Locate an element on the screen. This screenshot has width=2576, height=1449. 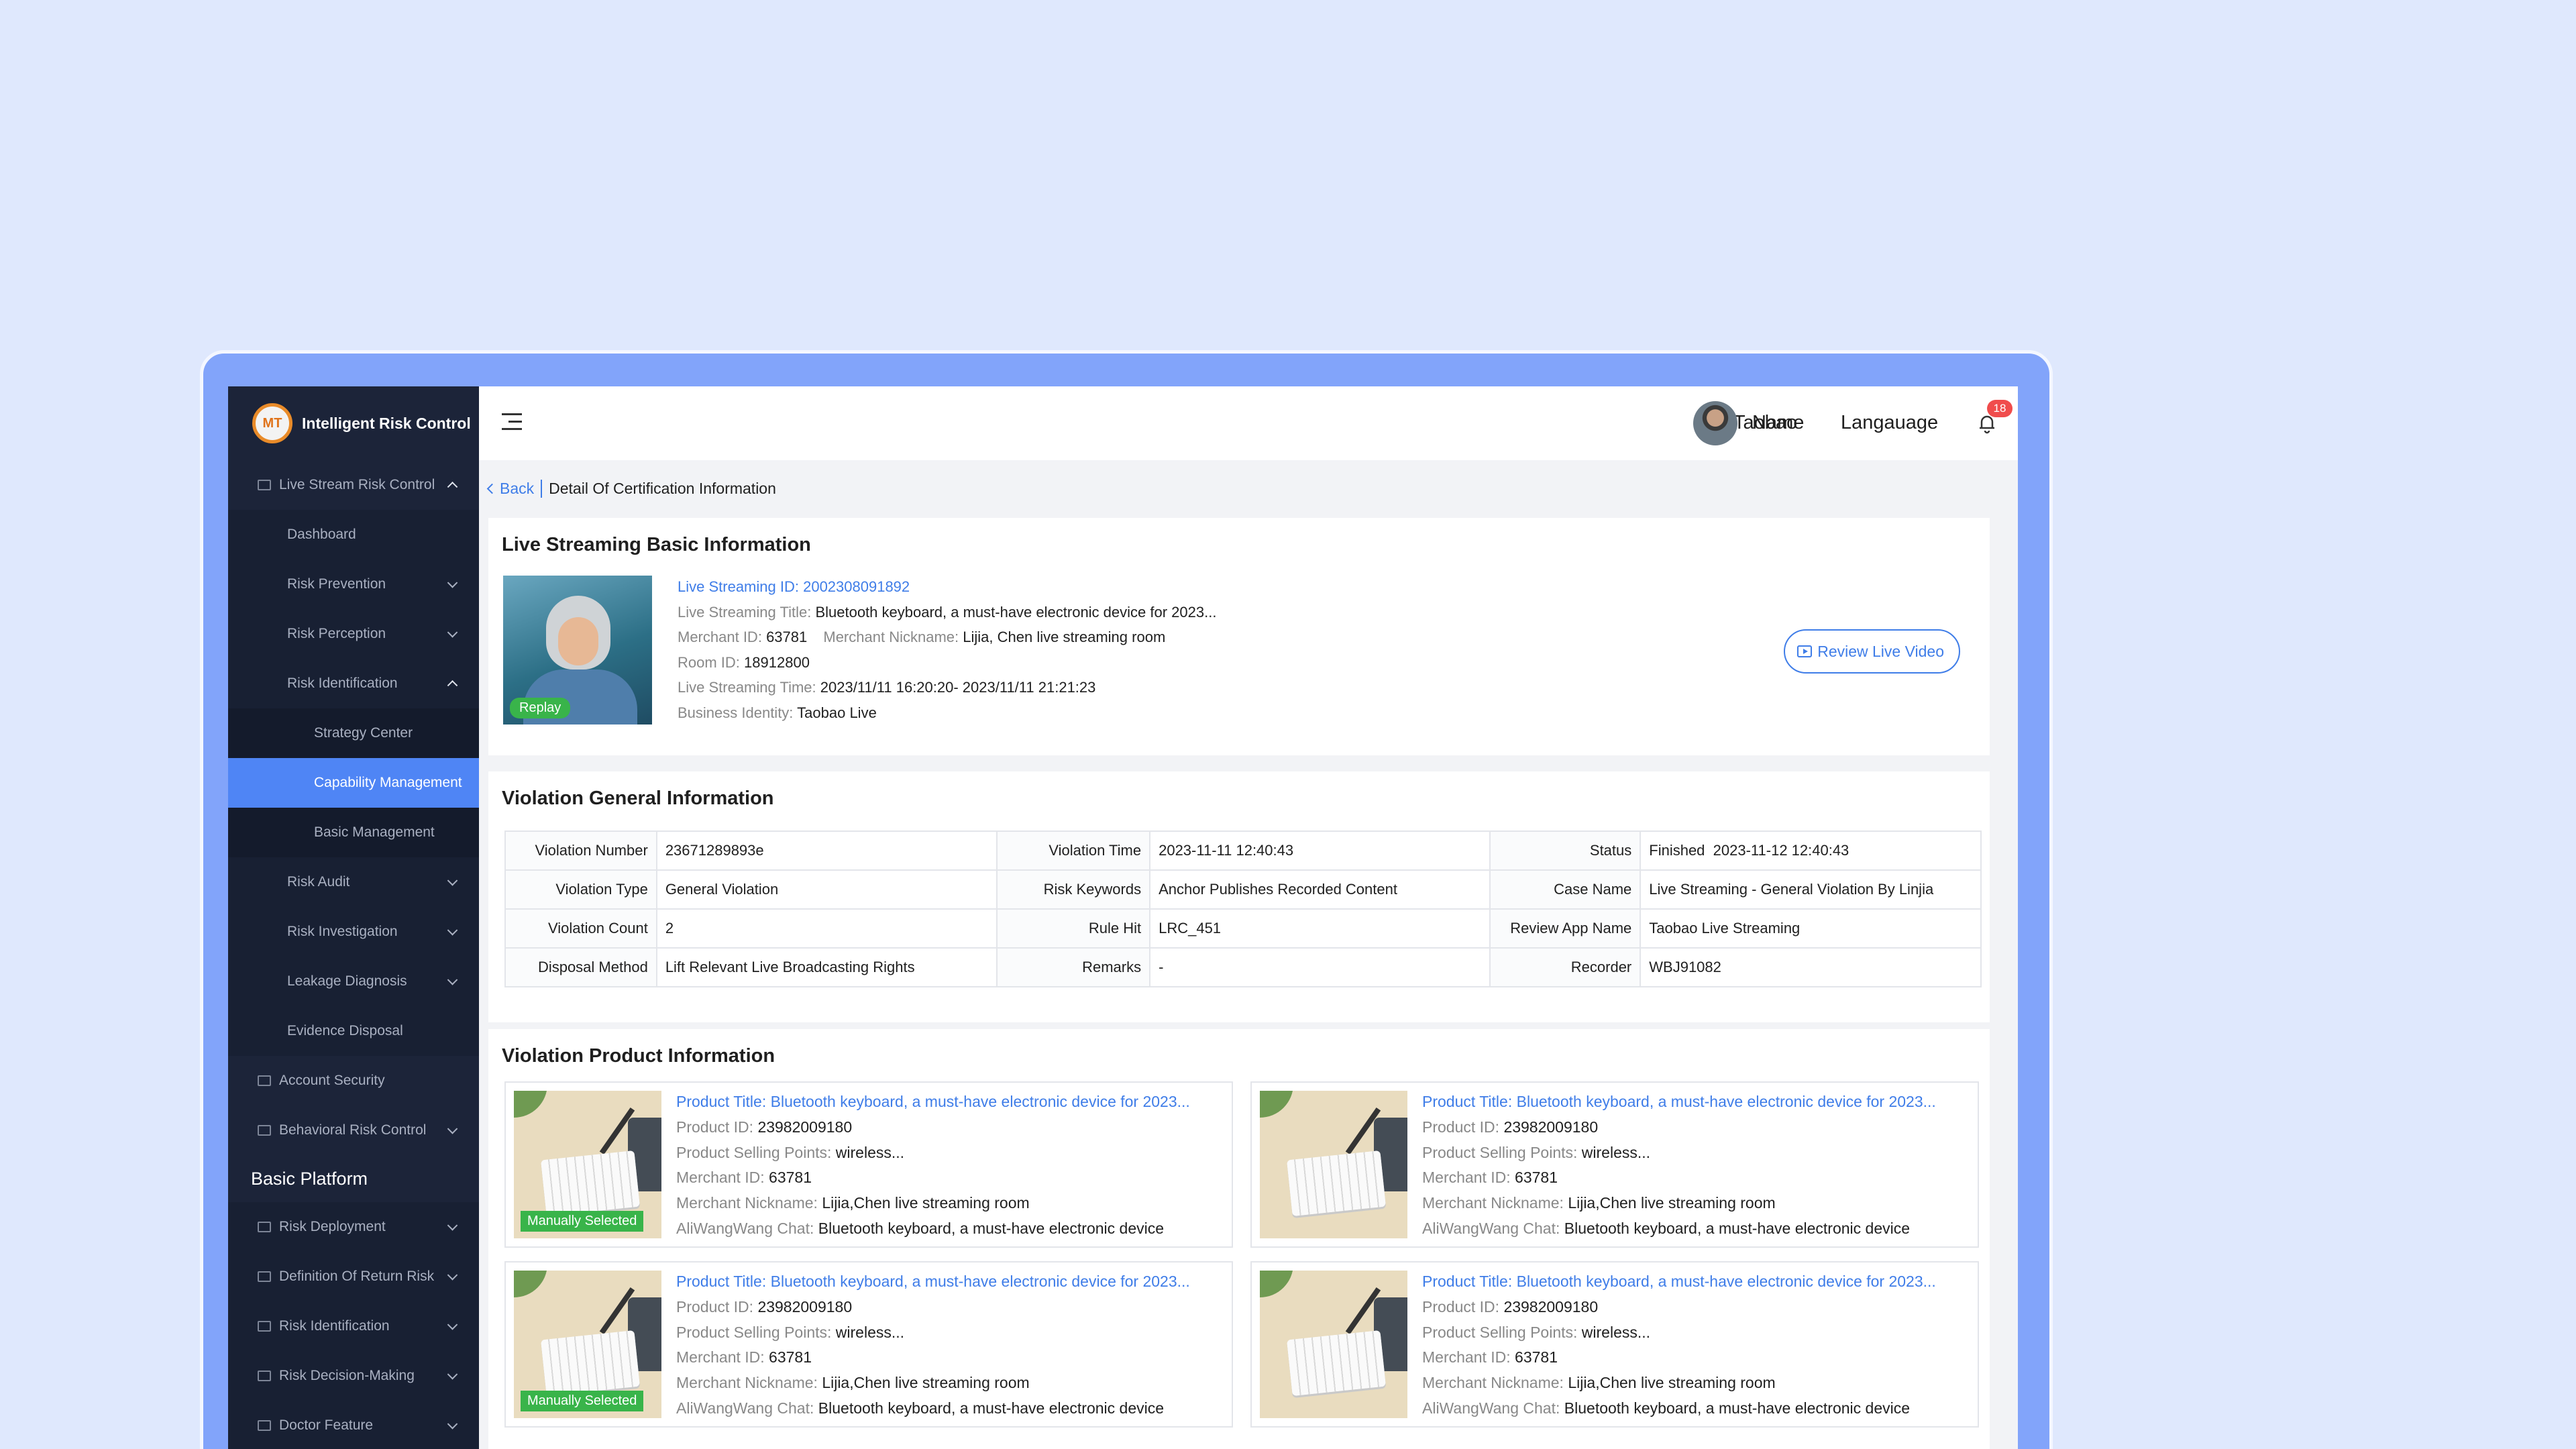
live-id-link: 2002308091892 is located at coordinates (856, 586).